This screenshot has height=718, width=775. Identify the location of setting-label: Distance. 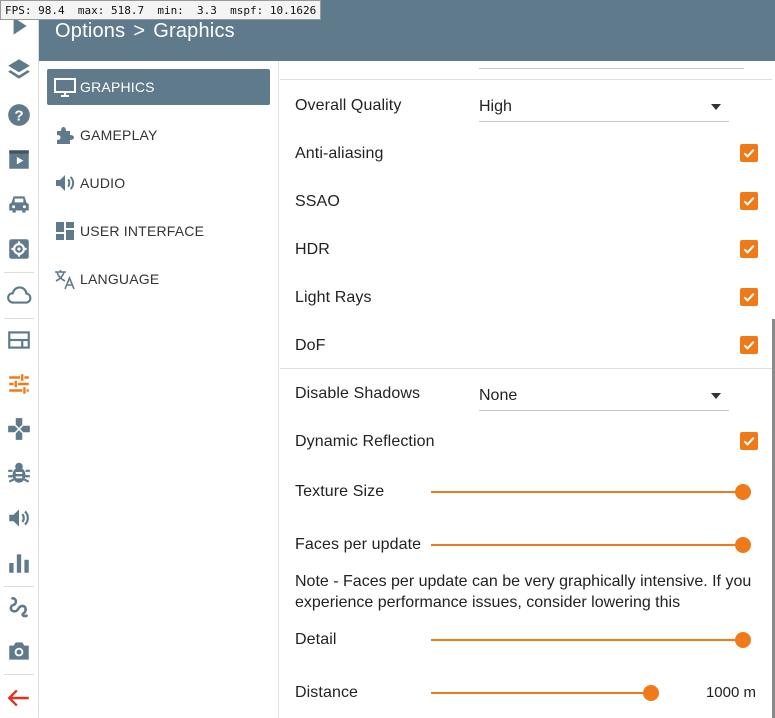
(327, 692).